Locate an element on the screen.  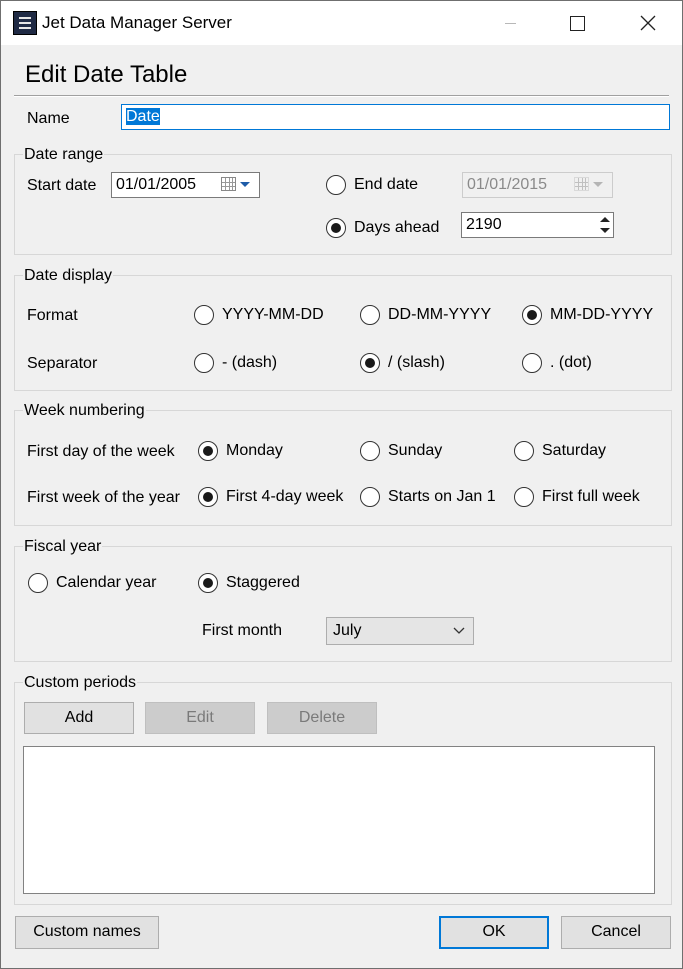
format-radio-mm-dd-yyyy: MM-DD-YYYY is located at coordinates (592, 315).